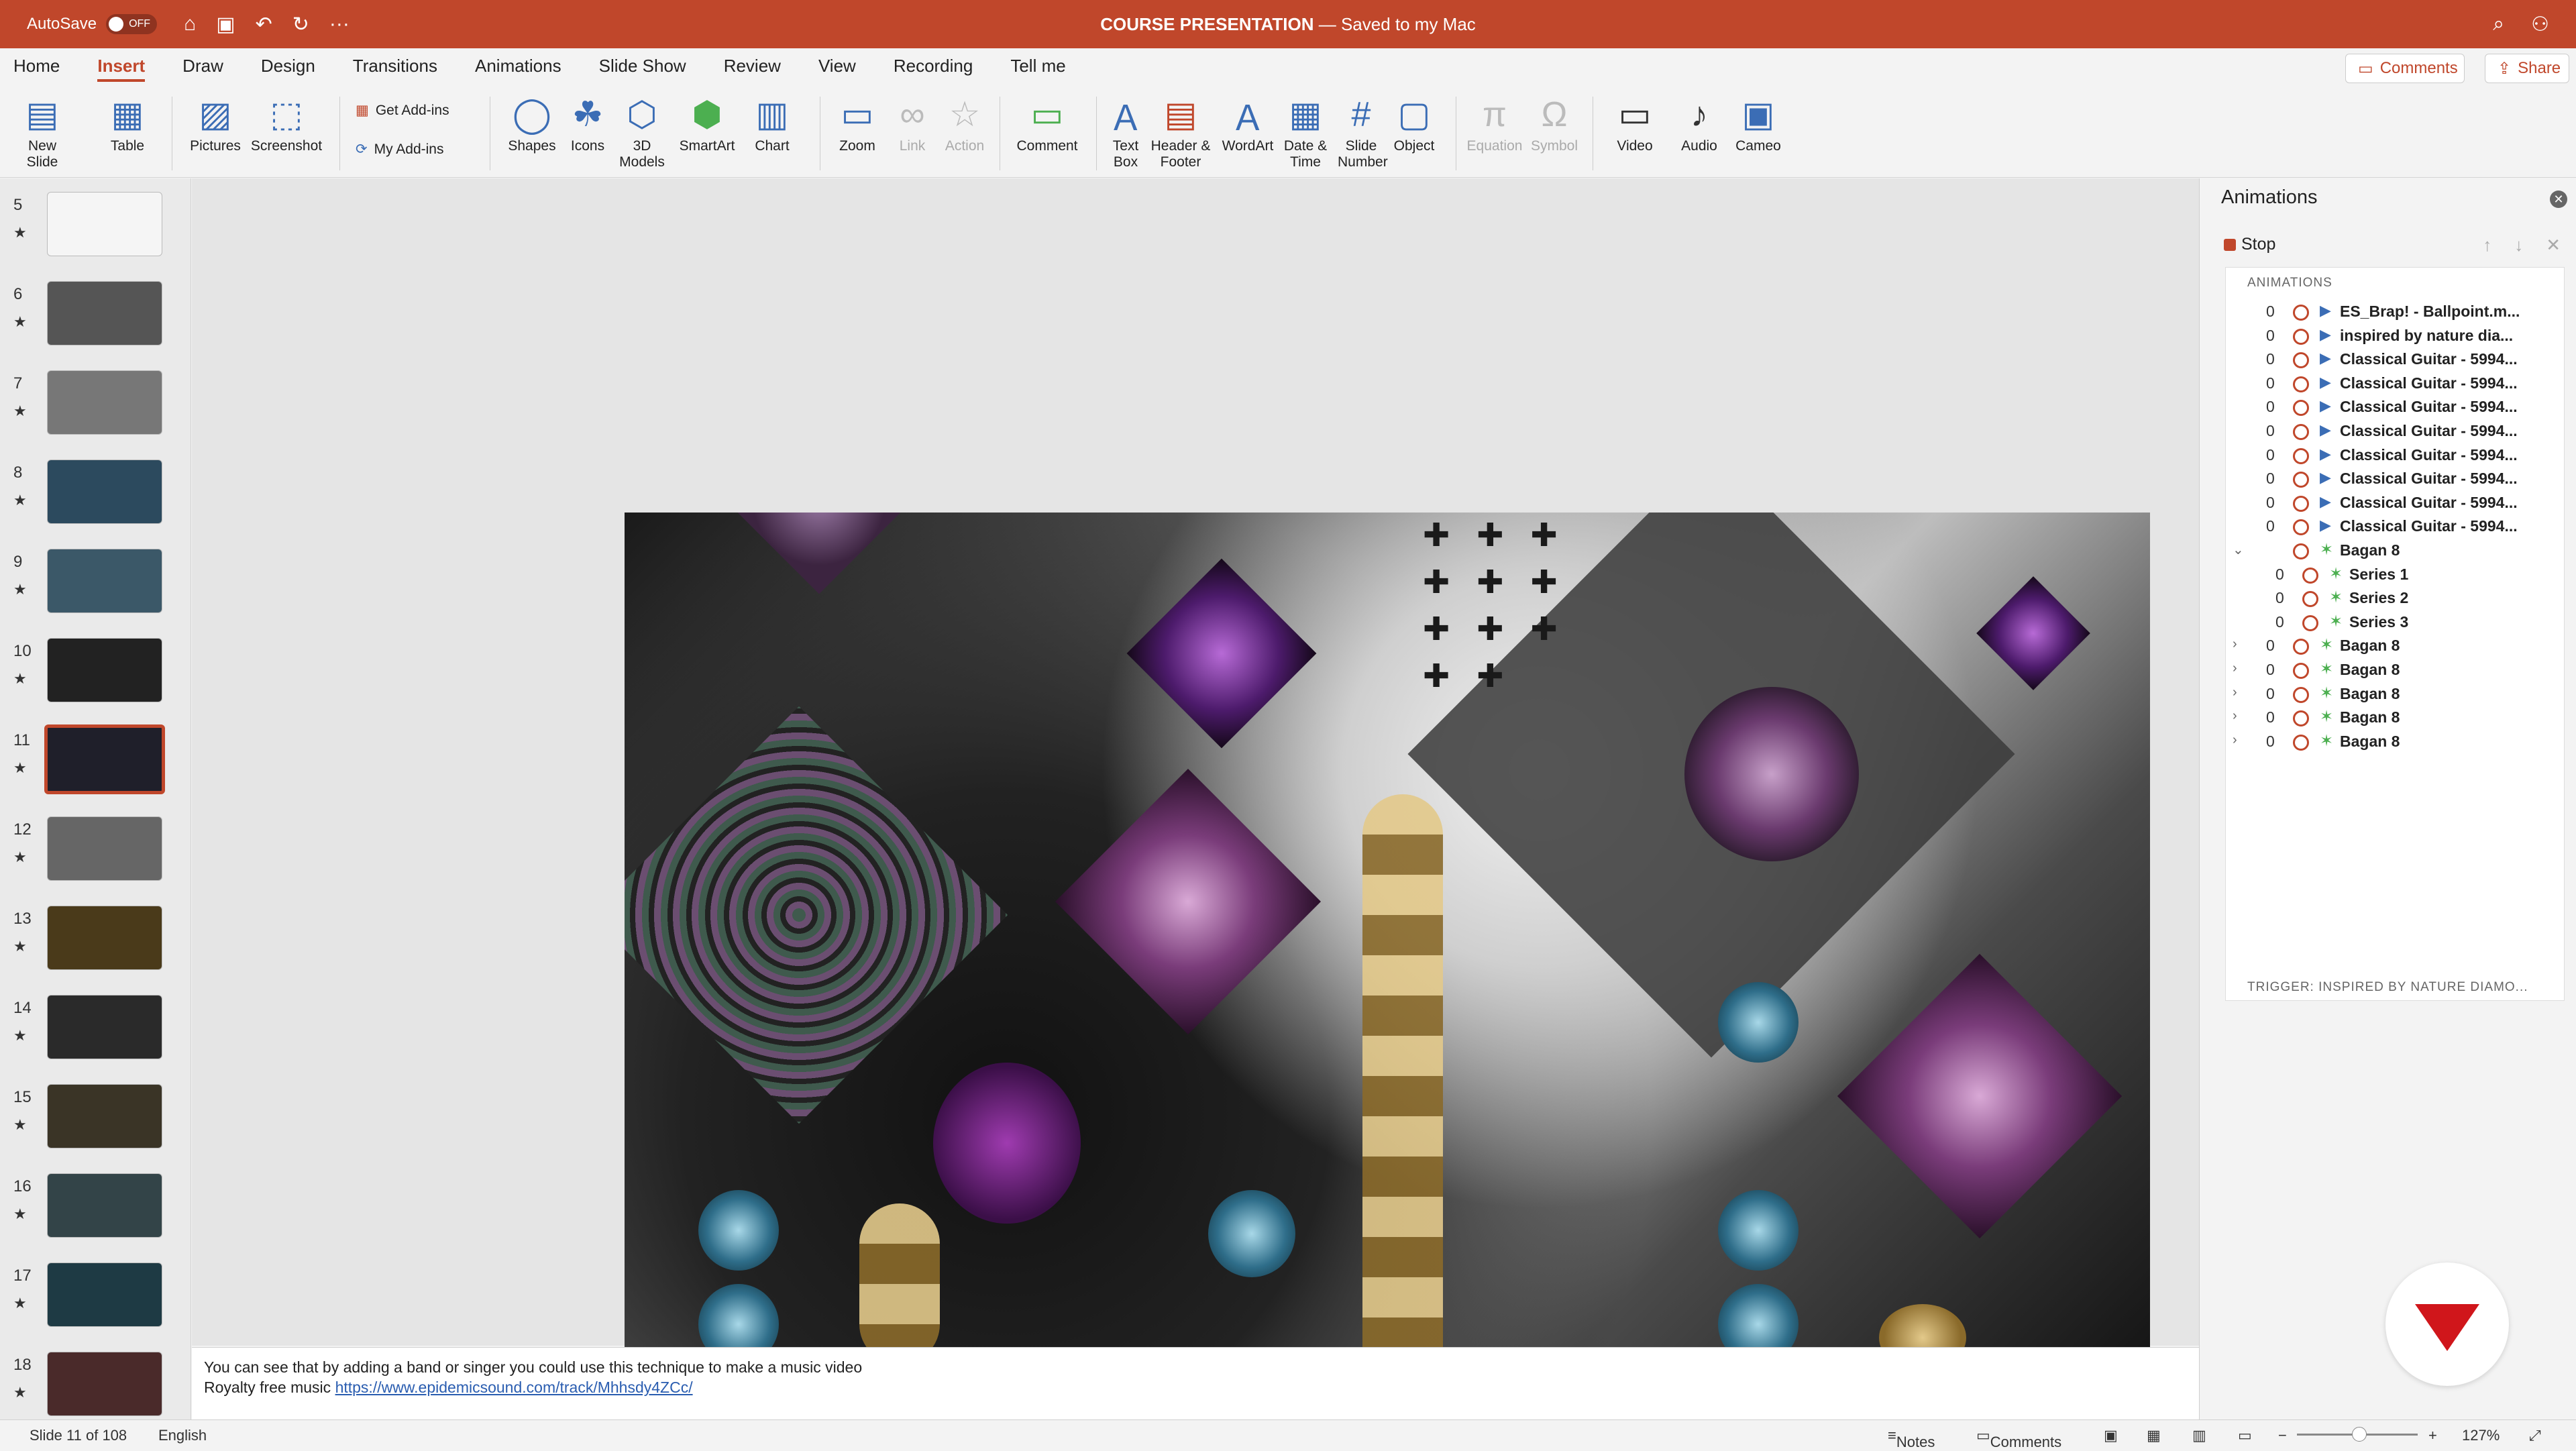 Image resolution: width=2576 pixels, height=1451 pixels. I want to click on normal-view-icon: ▣, so click(2111, 1435).